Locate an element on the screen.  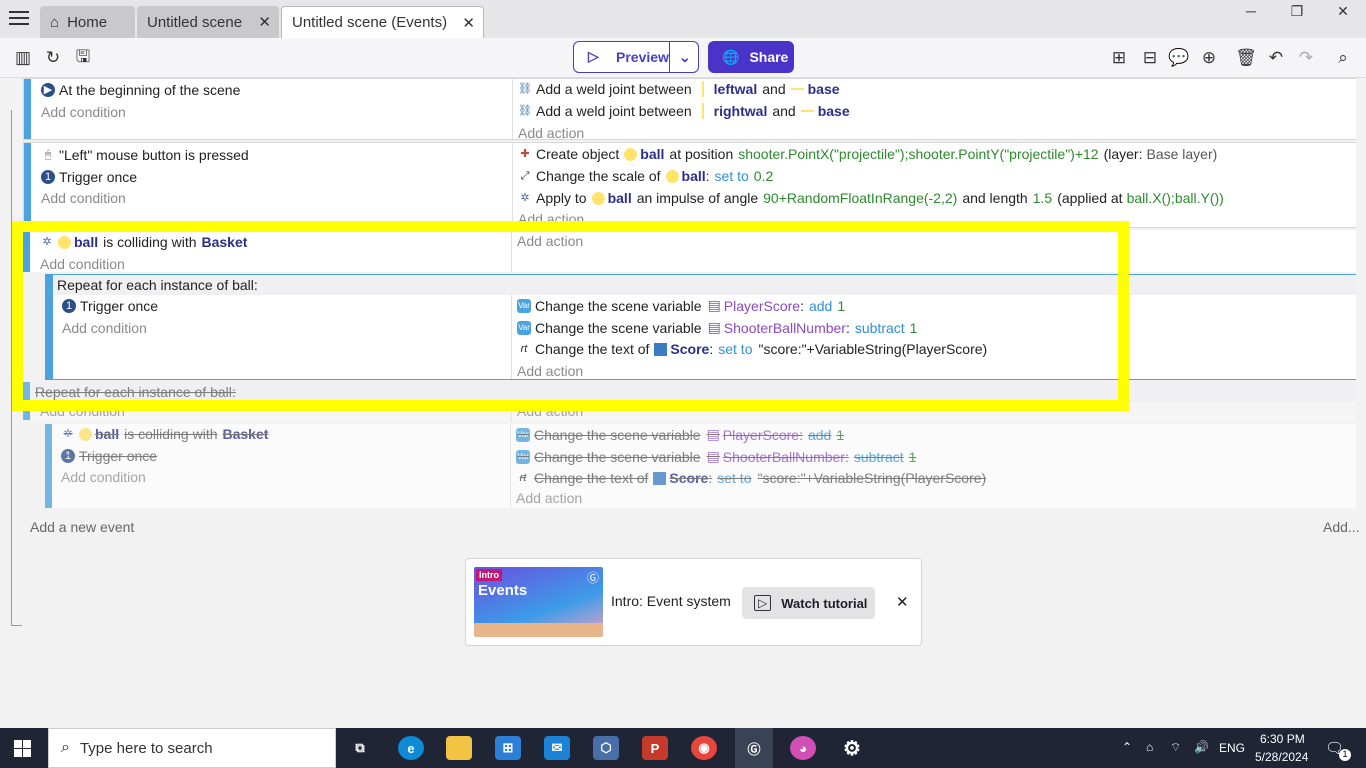
file-explorer-icon is located at coordinates (459, 748).